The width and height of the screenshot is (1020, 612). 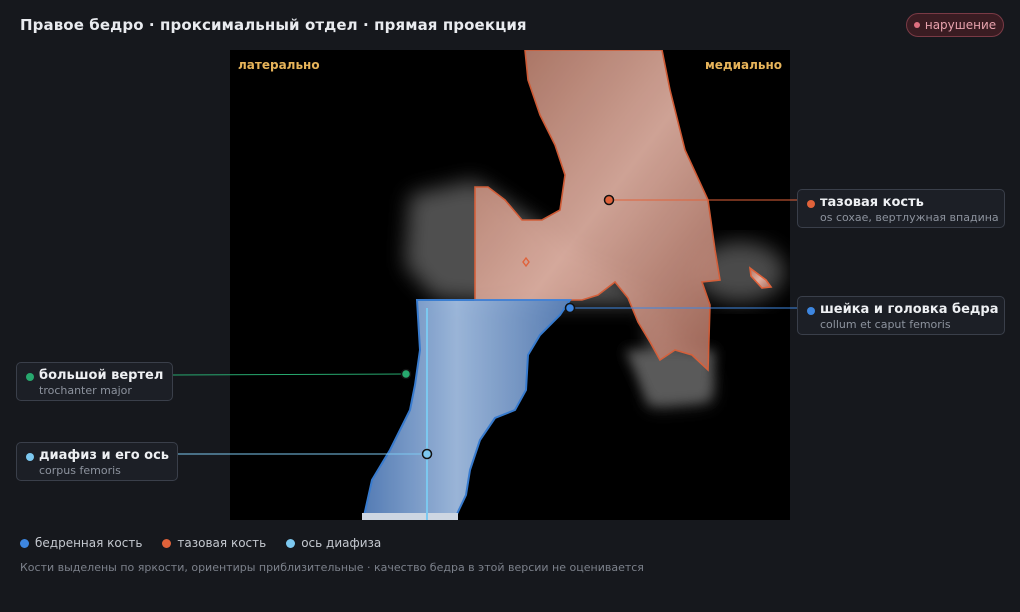 I want to click on trochanter-dot-icon, so click(x=30, y=377).